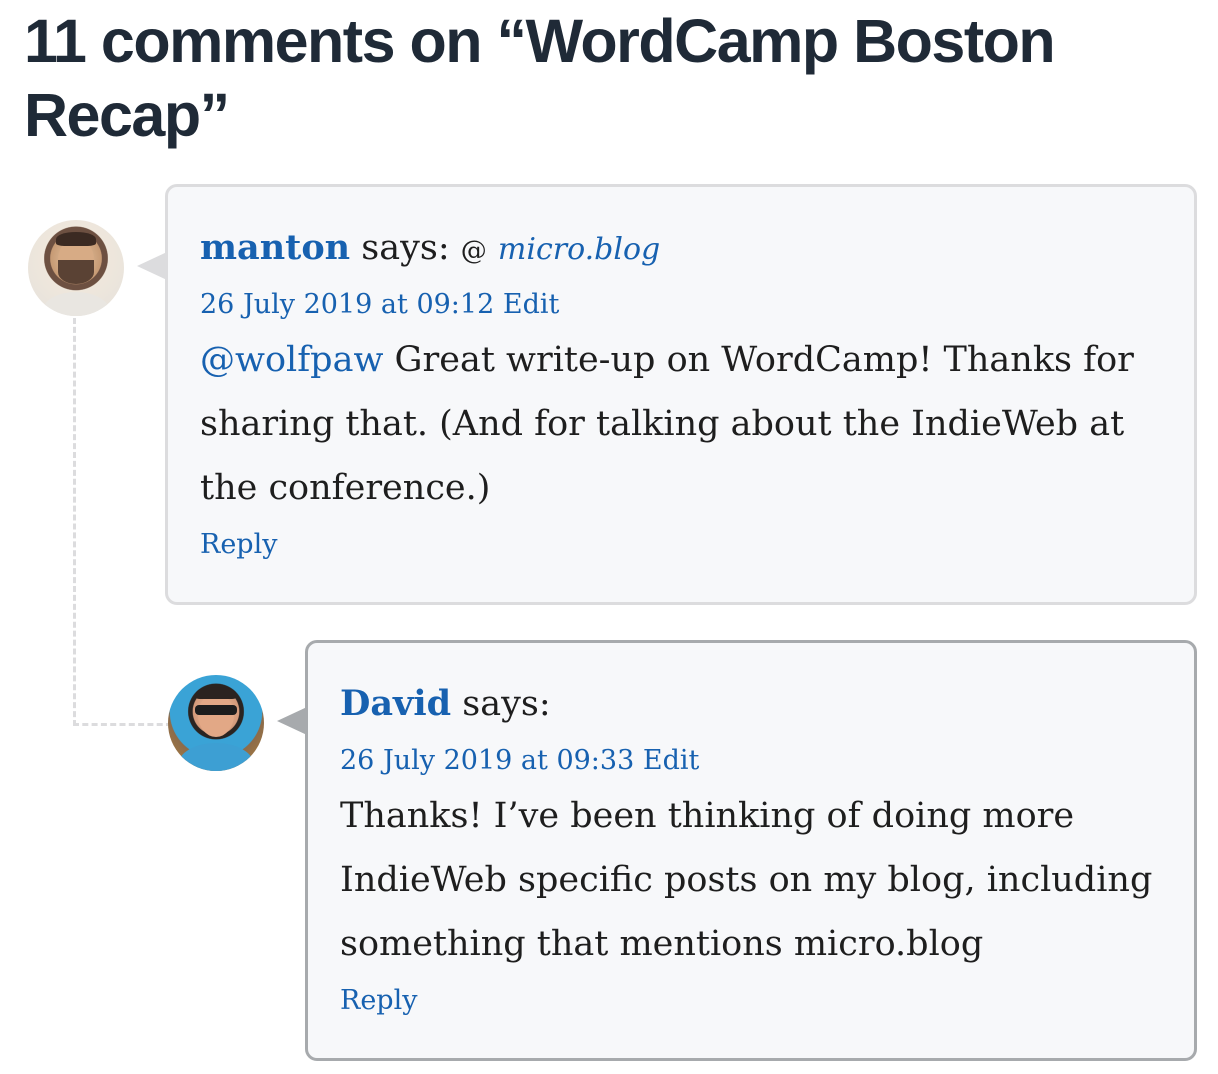  I want to click on comments-heading: 11 comments on “WordCamp Boston Recap”, so click(614, 78).